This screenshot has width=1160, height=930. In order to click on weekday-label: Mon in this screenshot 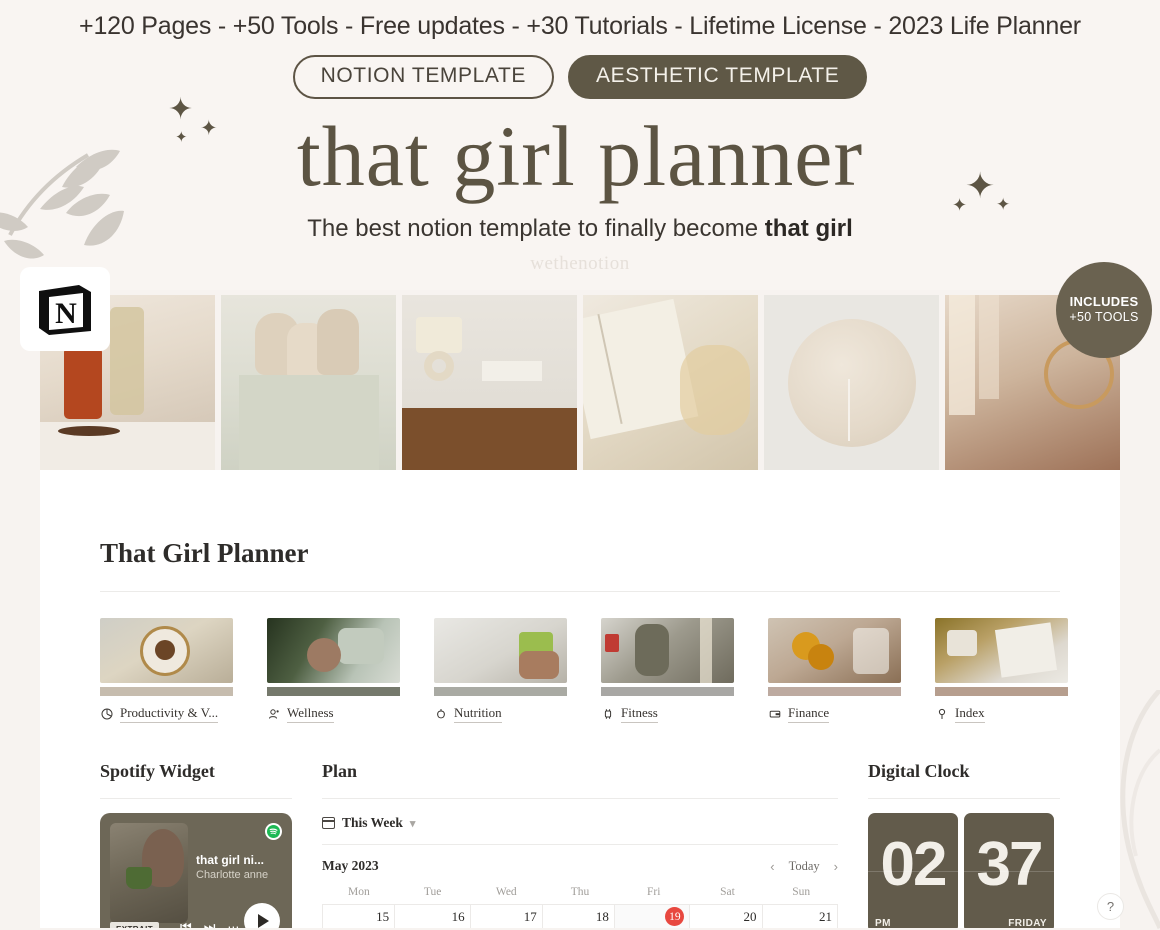, I will do `click(358, 892)`.